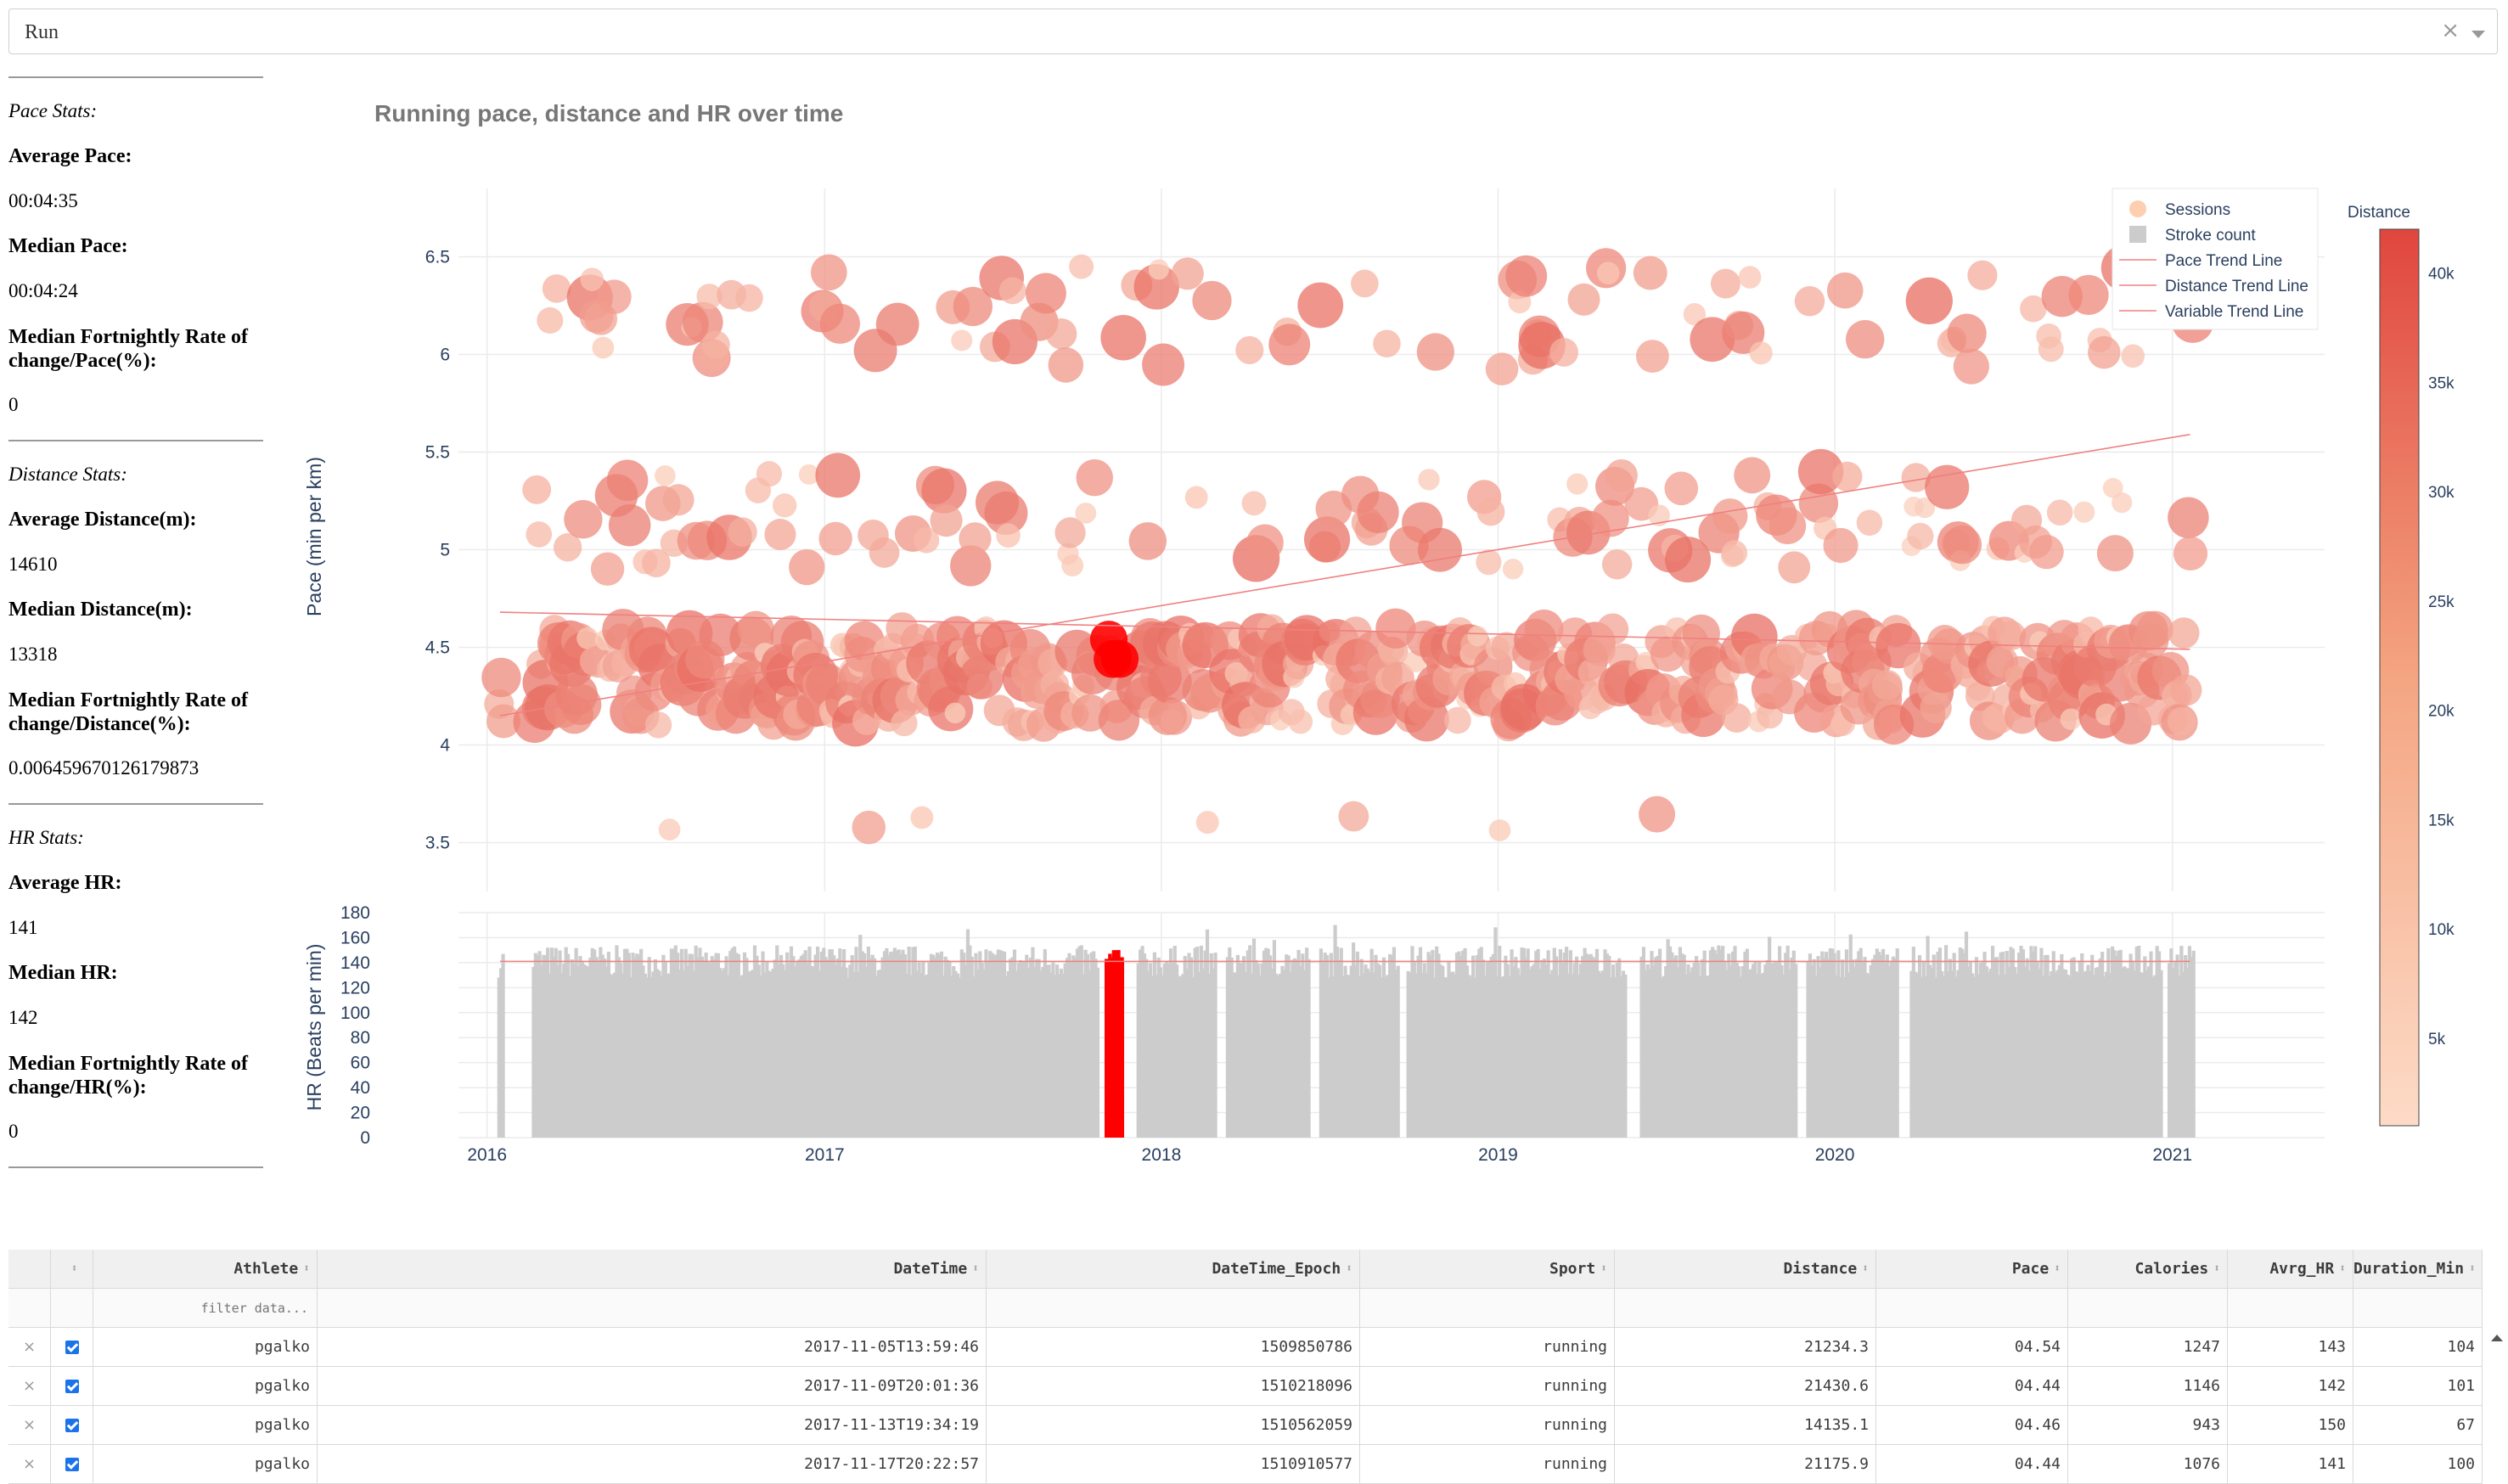 This screenshot has height=1484, width=2508. What do you see at coordinates (1487, 1270) in the screenshot?
I see `column-header: Sport ⬍` at bounding box center [1487, 1270].